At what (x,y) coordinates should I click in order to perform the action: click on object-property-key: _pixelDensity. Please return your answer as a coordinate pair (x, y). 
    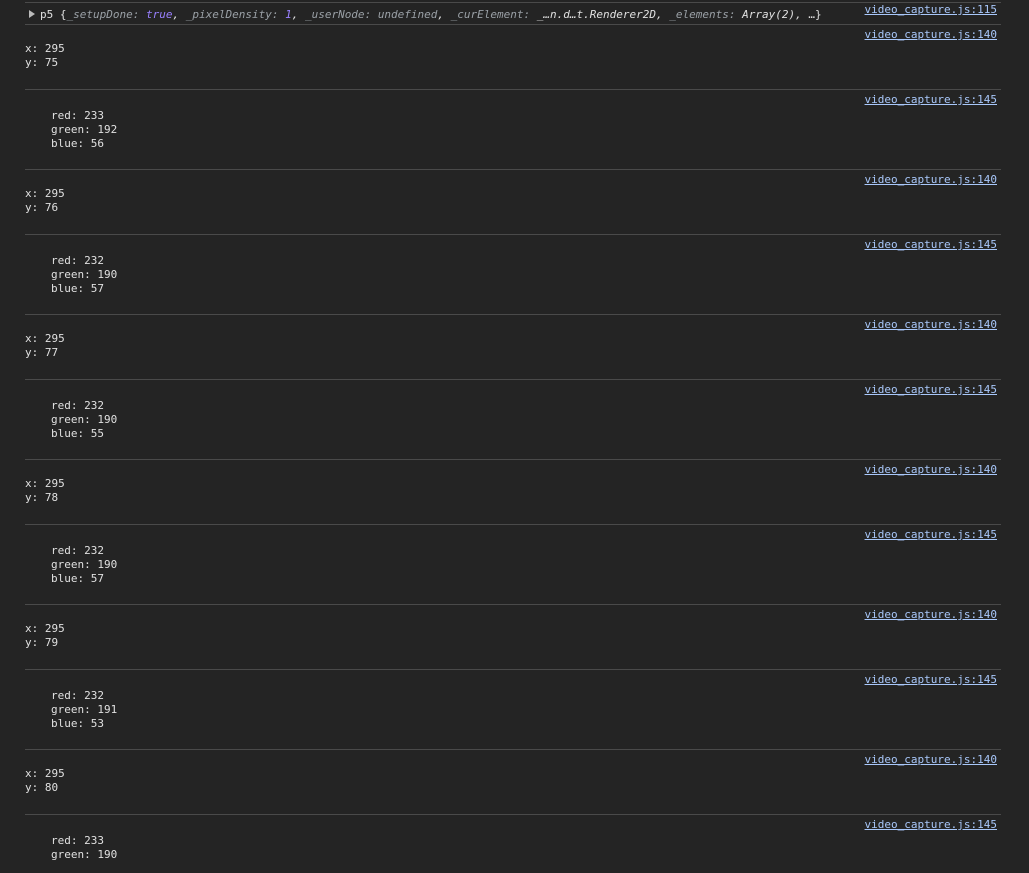
    Looking at the image, I should click on (228, 14).